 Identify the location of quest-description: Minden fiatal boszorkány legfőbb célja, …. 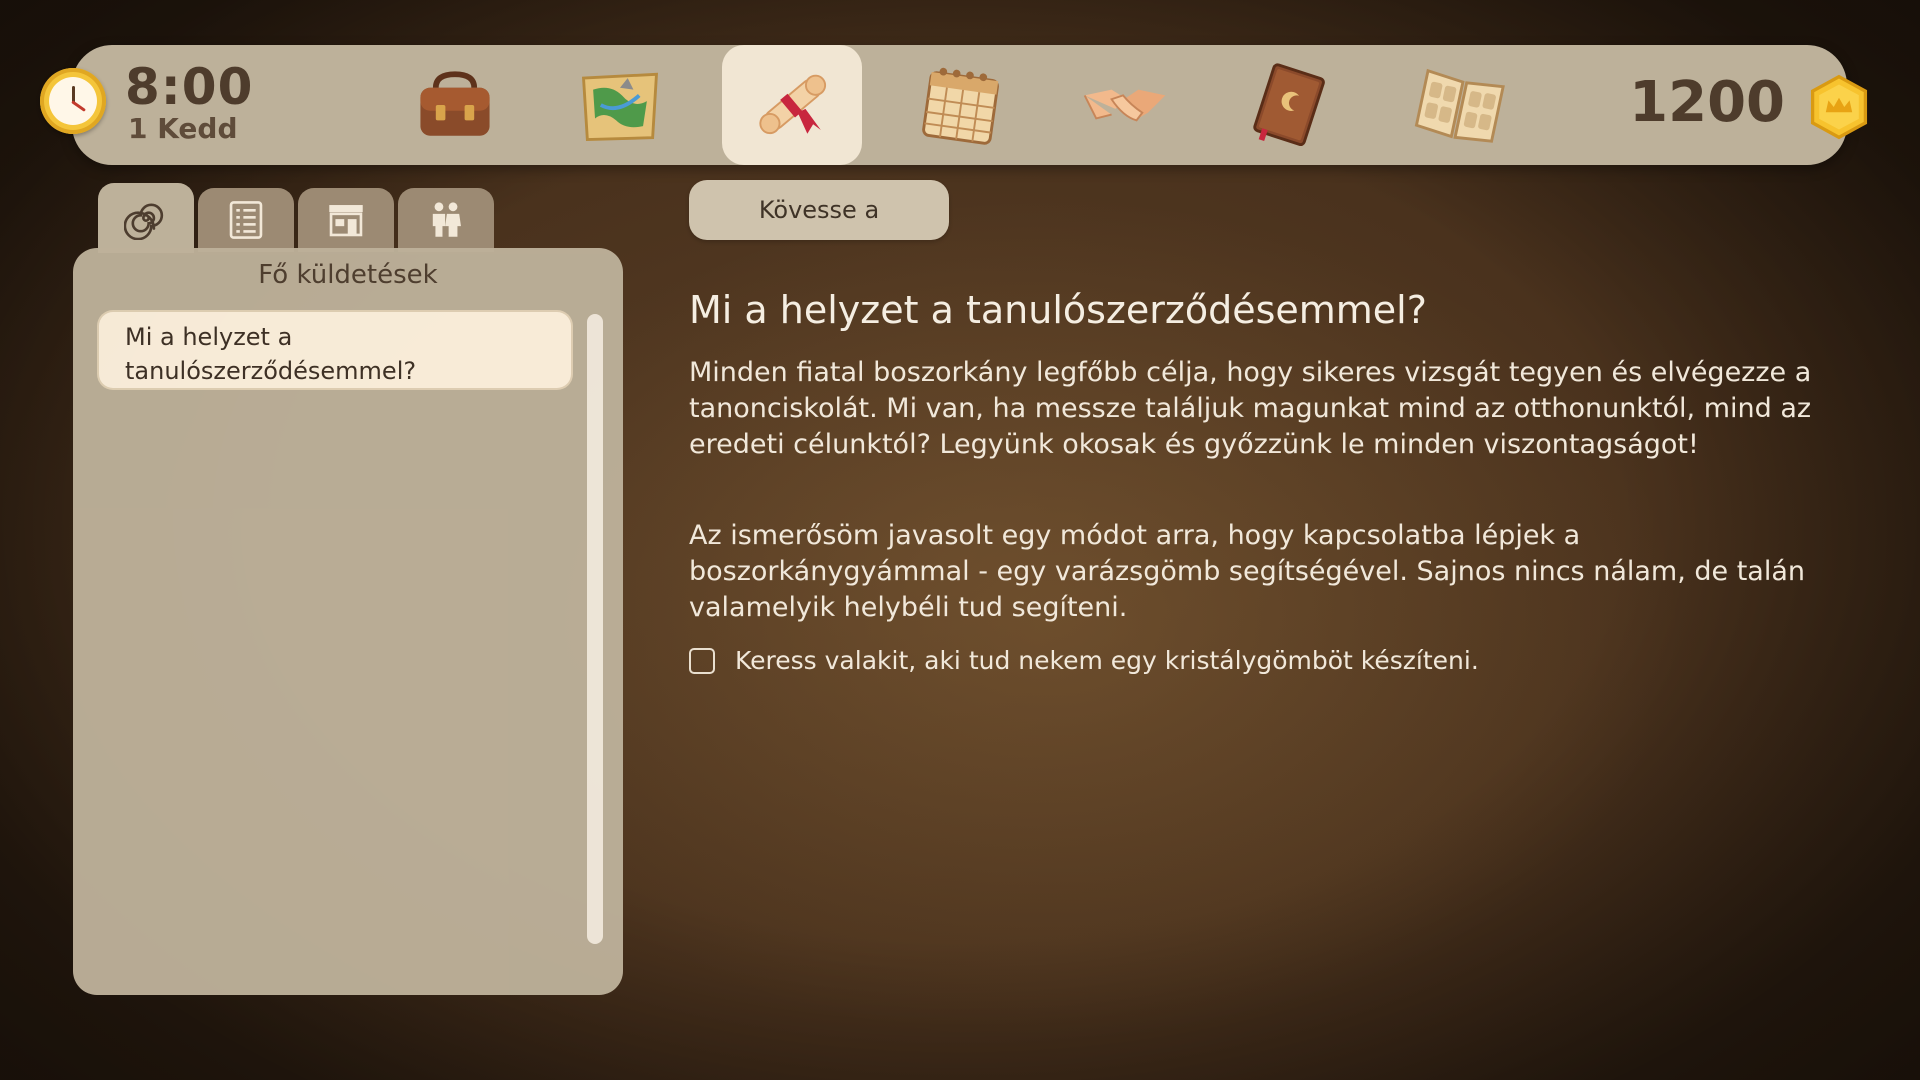
(1250, 408).